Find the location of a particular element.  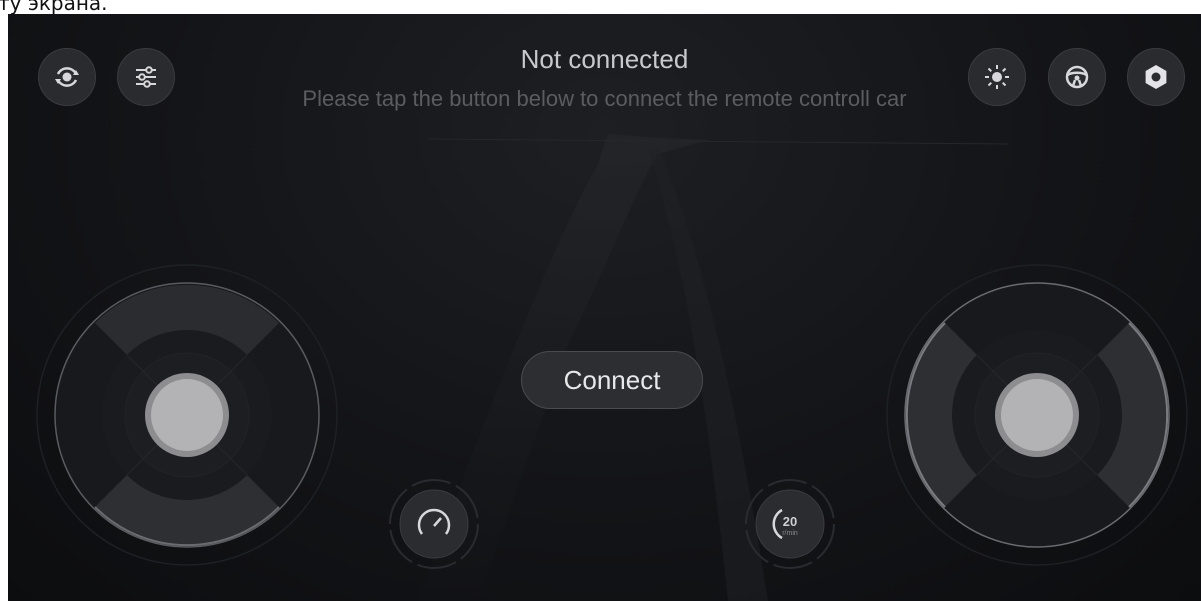

steering-wheel-icon is located at coordinates (1077, 77).